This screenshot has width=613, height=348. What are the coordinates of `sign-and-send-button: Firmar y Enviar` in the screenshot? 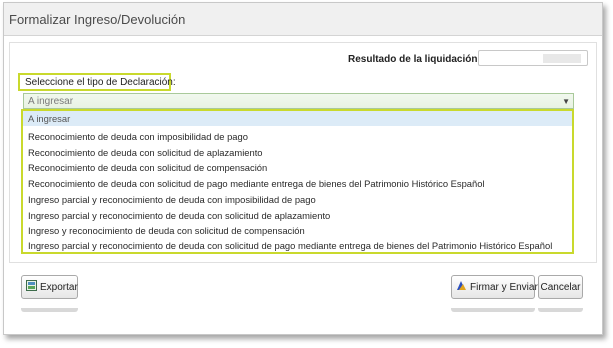 It's located at (494, 287).